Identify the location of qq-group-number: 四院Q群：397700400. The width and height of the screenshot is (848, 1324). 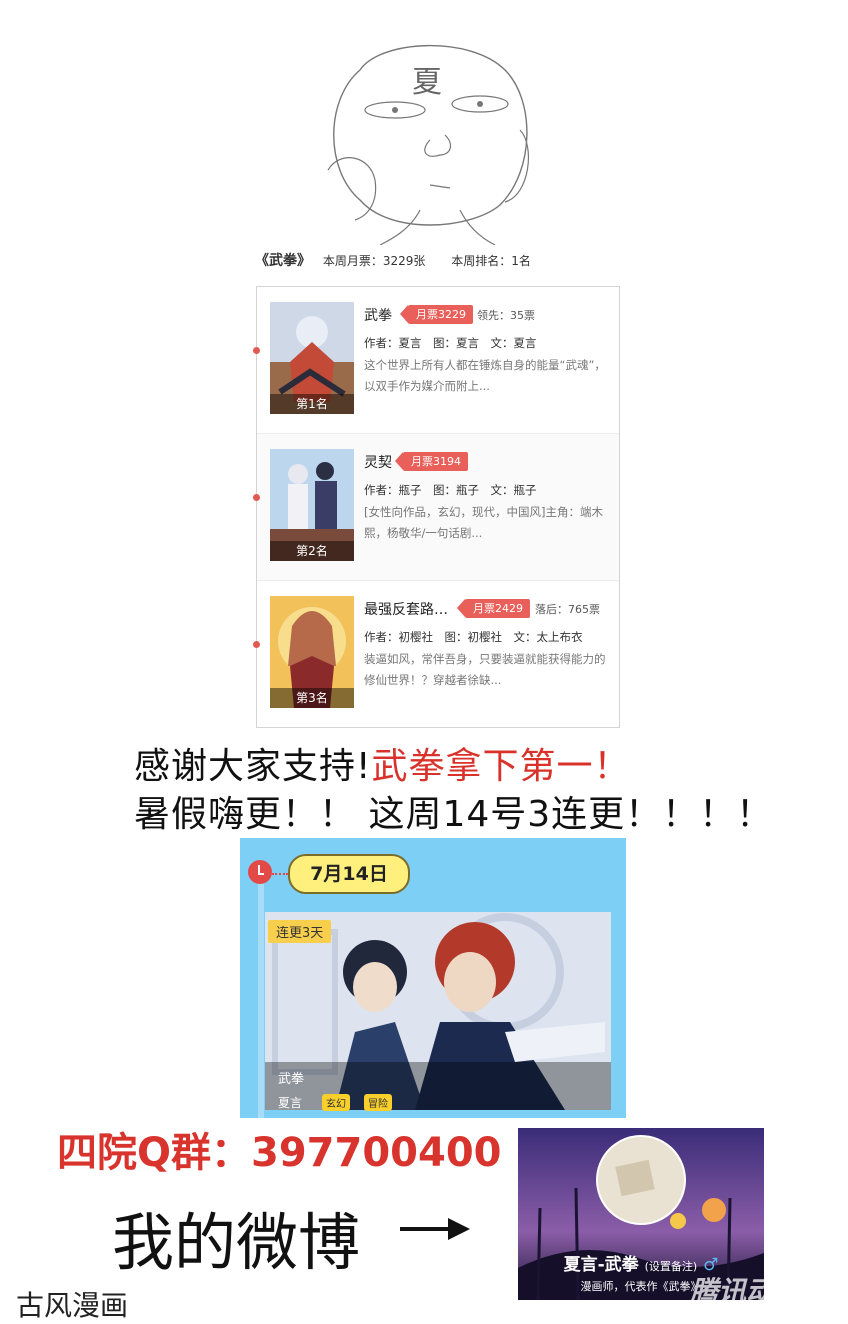
(279, 1153).